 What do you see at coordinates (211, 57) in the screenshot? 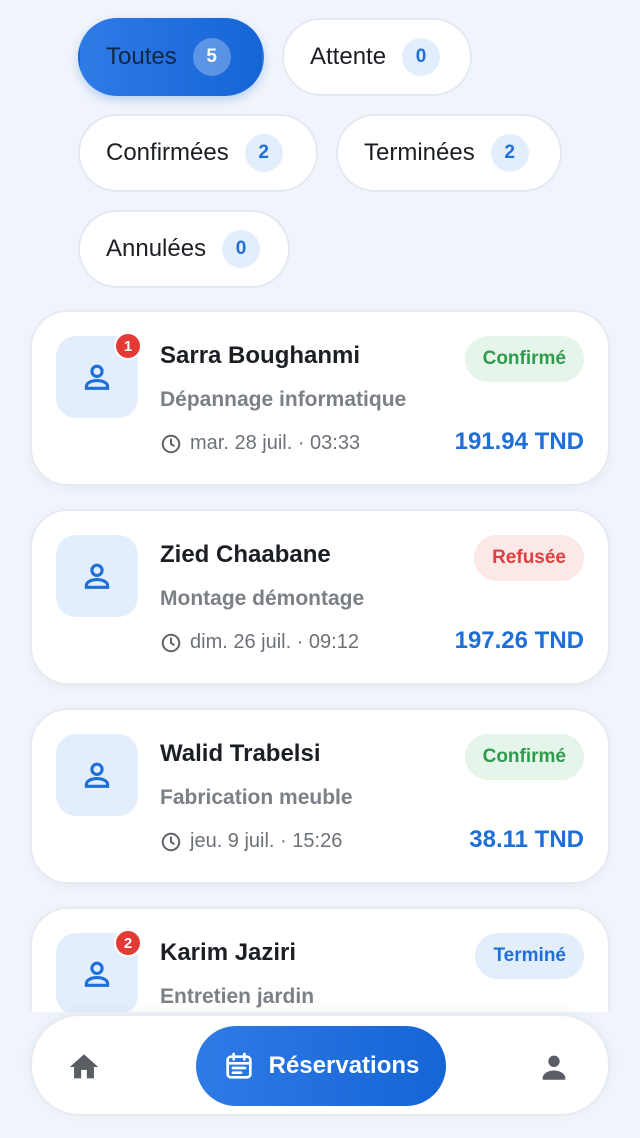
I see `filter-count: 5` at bounding box center [211, 57].